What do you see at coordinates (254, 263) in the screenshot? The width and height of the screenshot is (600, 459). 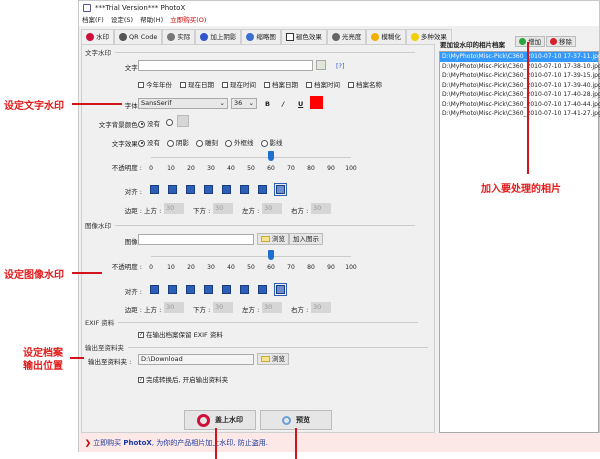 I see `image-opacity-slider: 0 10 20 30 40 50 60 70 80 90 100` at bounding box center [254, 263].